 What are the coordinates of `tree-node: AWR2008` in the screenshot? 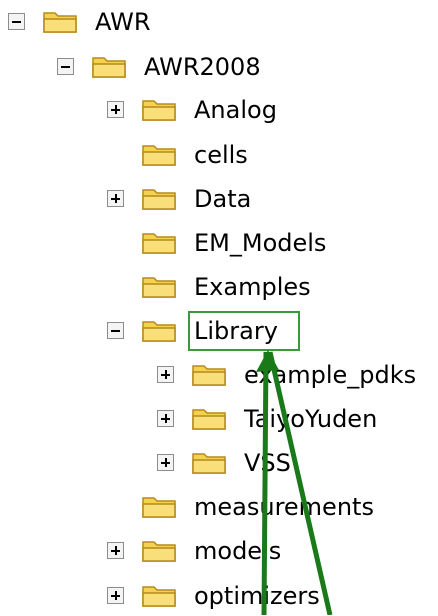 It's located at (219, 67).